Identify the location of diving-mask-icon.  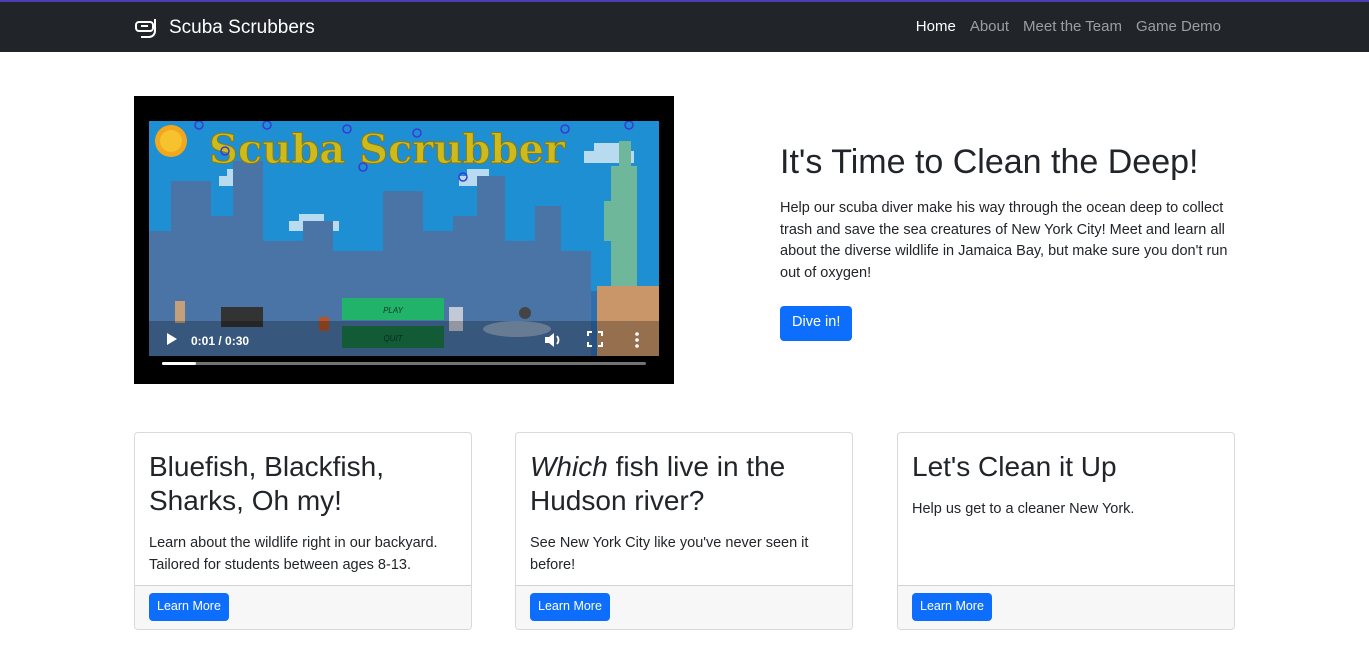
(145, 28).